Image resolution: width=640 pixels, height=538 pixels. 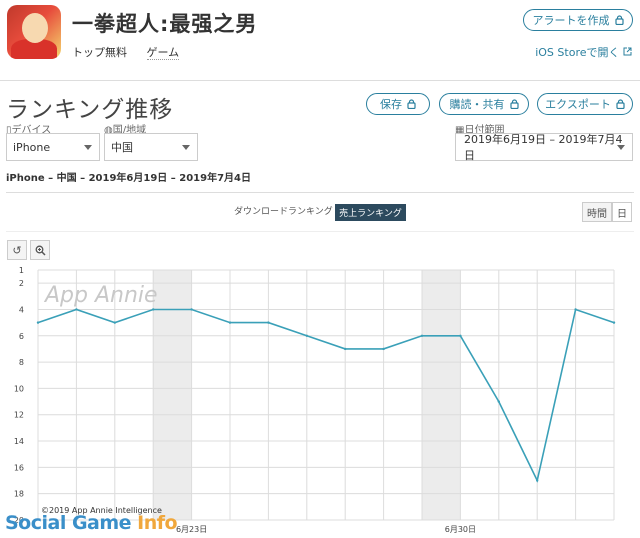 I want to click on y-tick-label: 10, so click(x=19, y=388).